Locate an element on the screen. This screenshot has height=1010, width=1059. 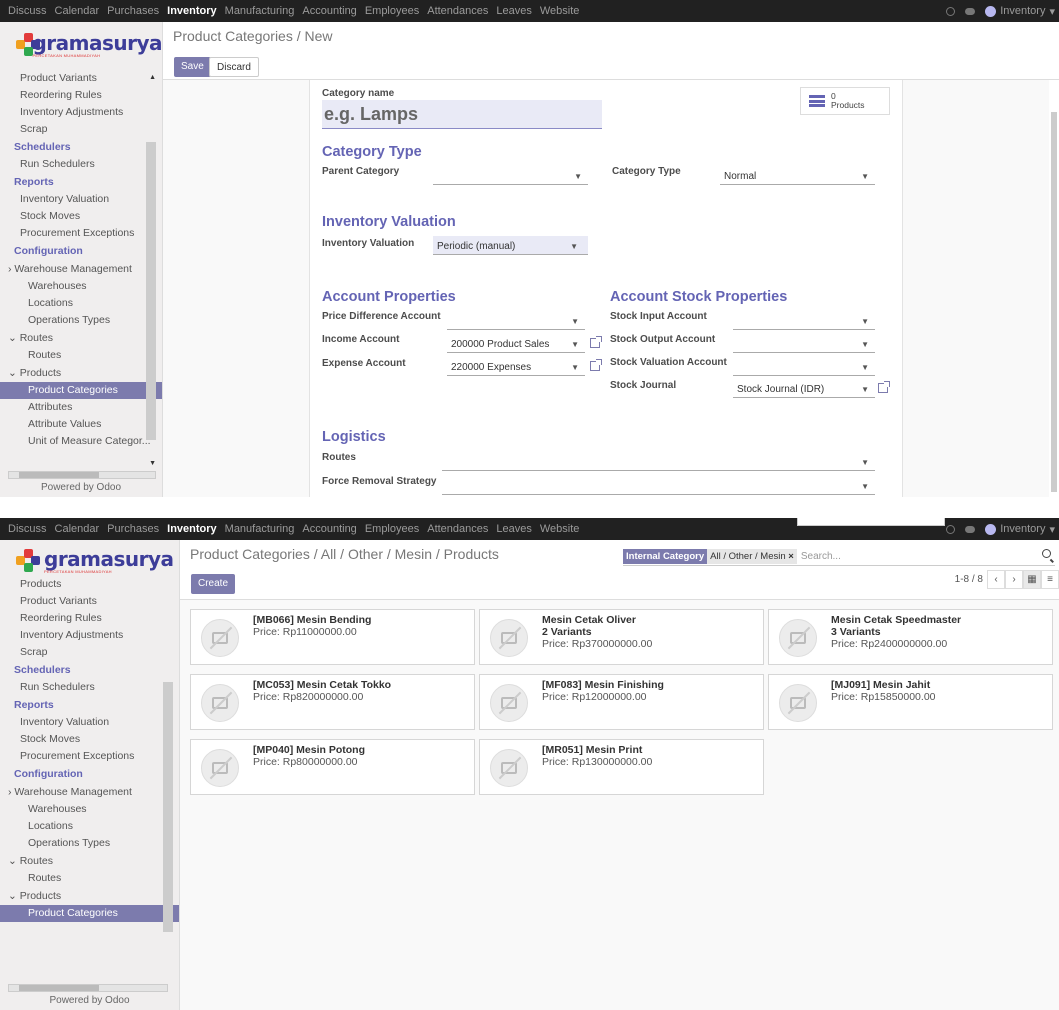
product-card: [MP040] Mesin Potong Price: Rp80000000.00 is located at coordinates (332, 767).